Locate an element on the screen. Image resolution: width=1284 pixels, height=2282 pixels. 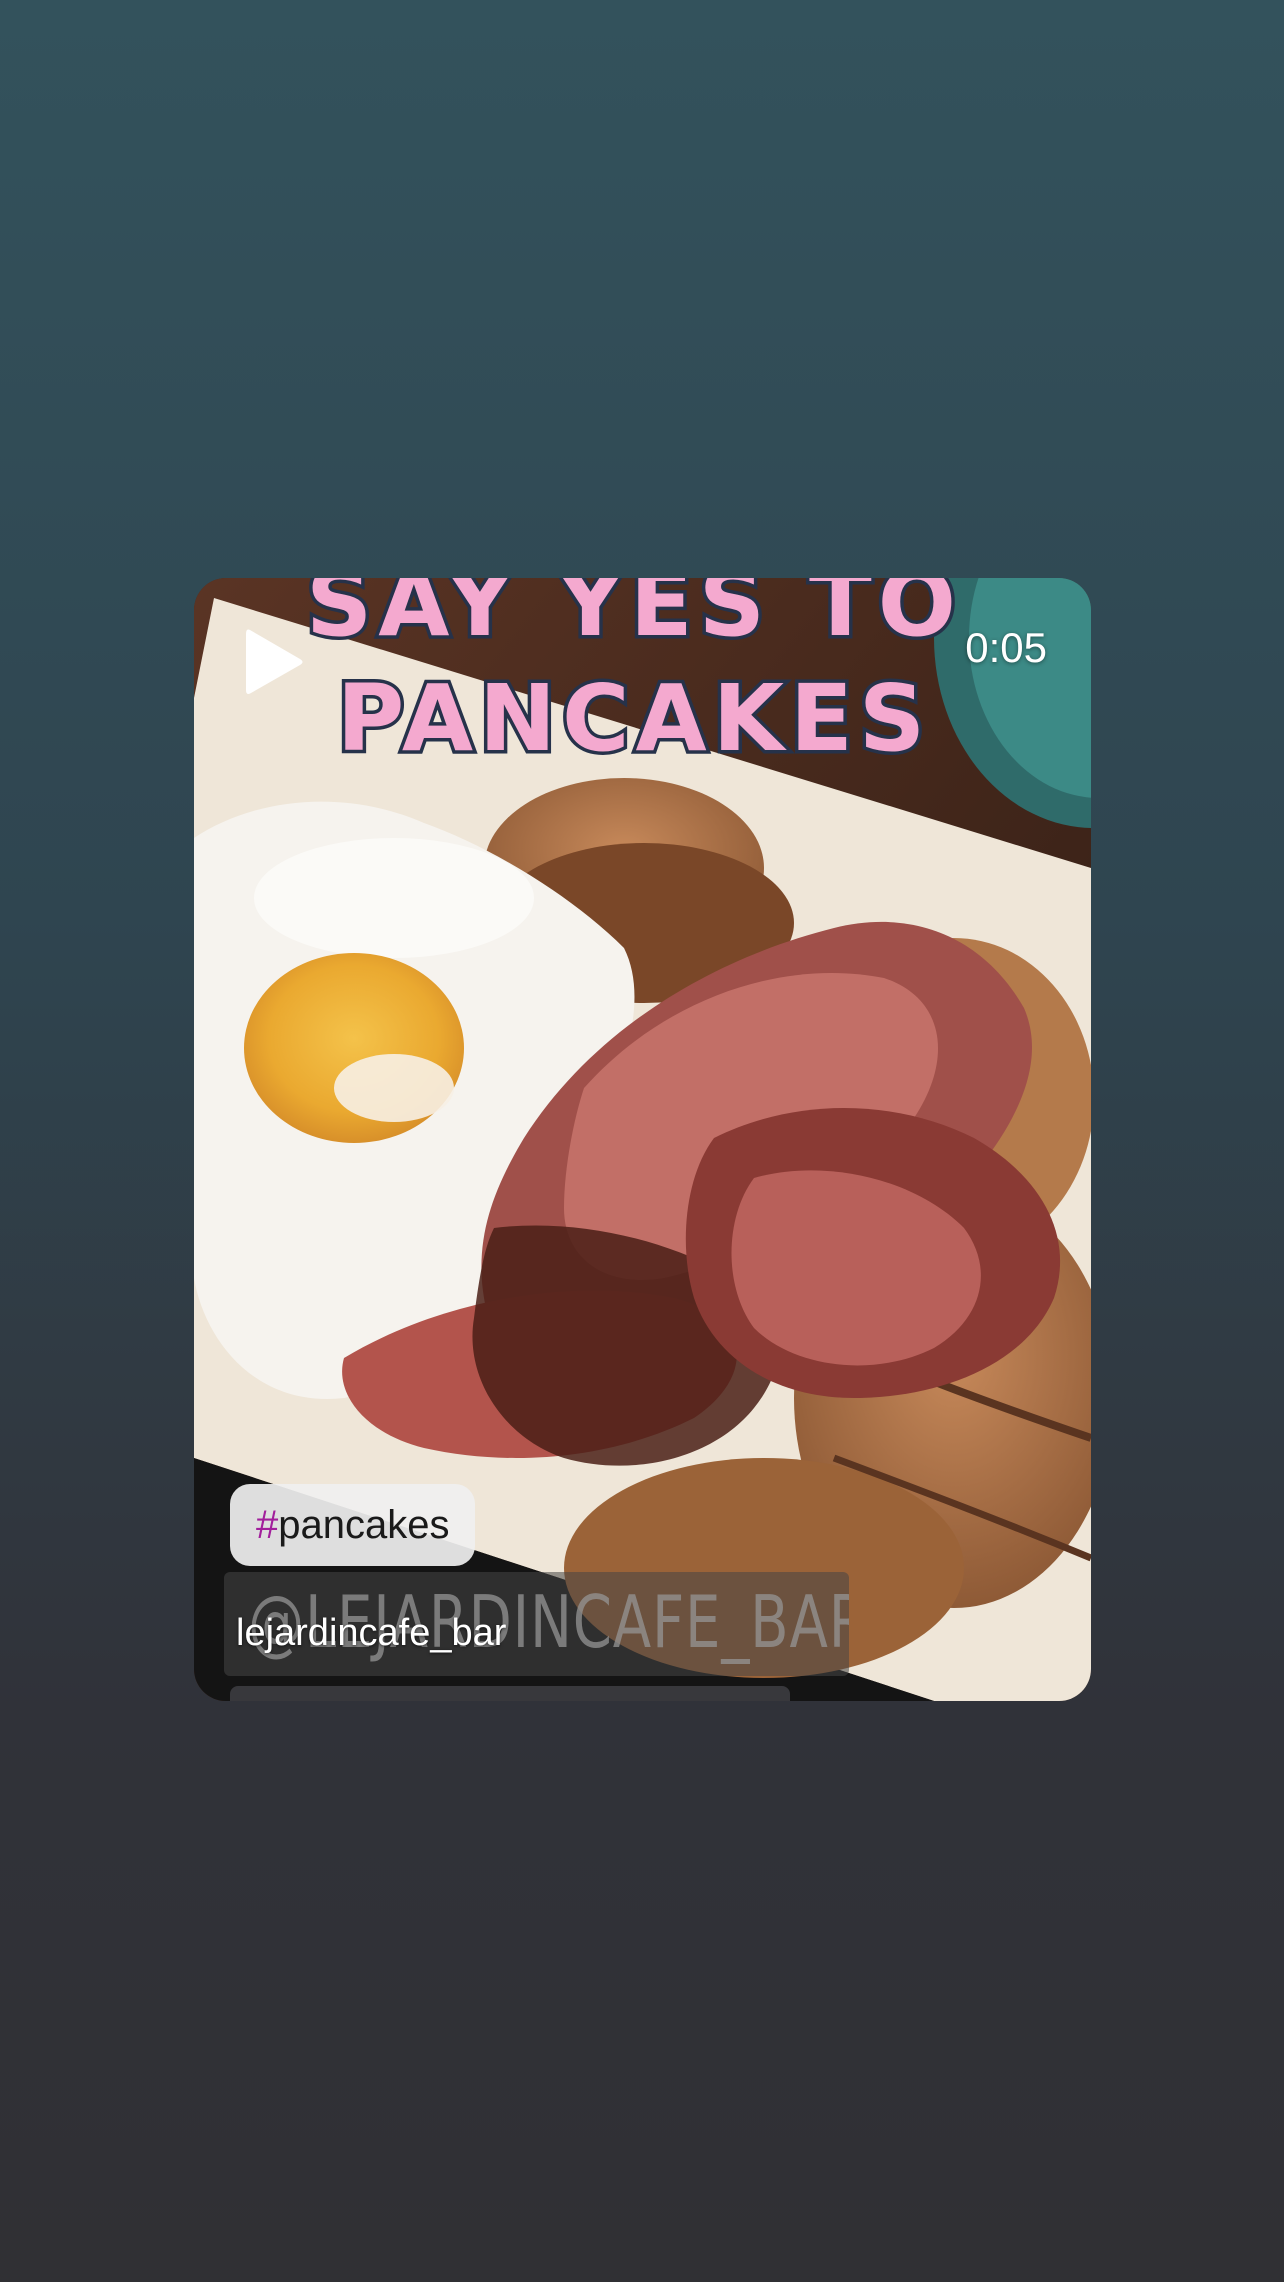
video-duration: 0:05 is located at coordinates (1006, 647).